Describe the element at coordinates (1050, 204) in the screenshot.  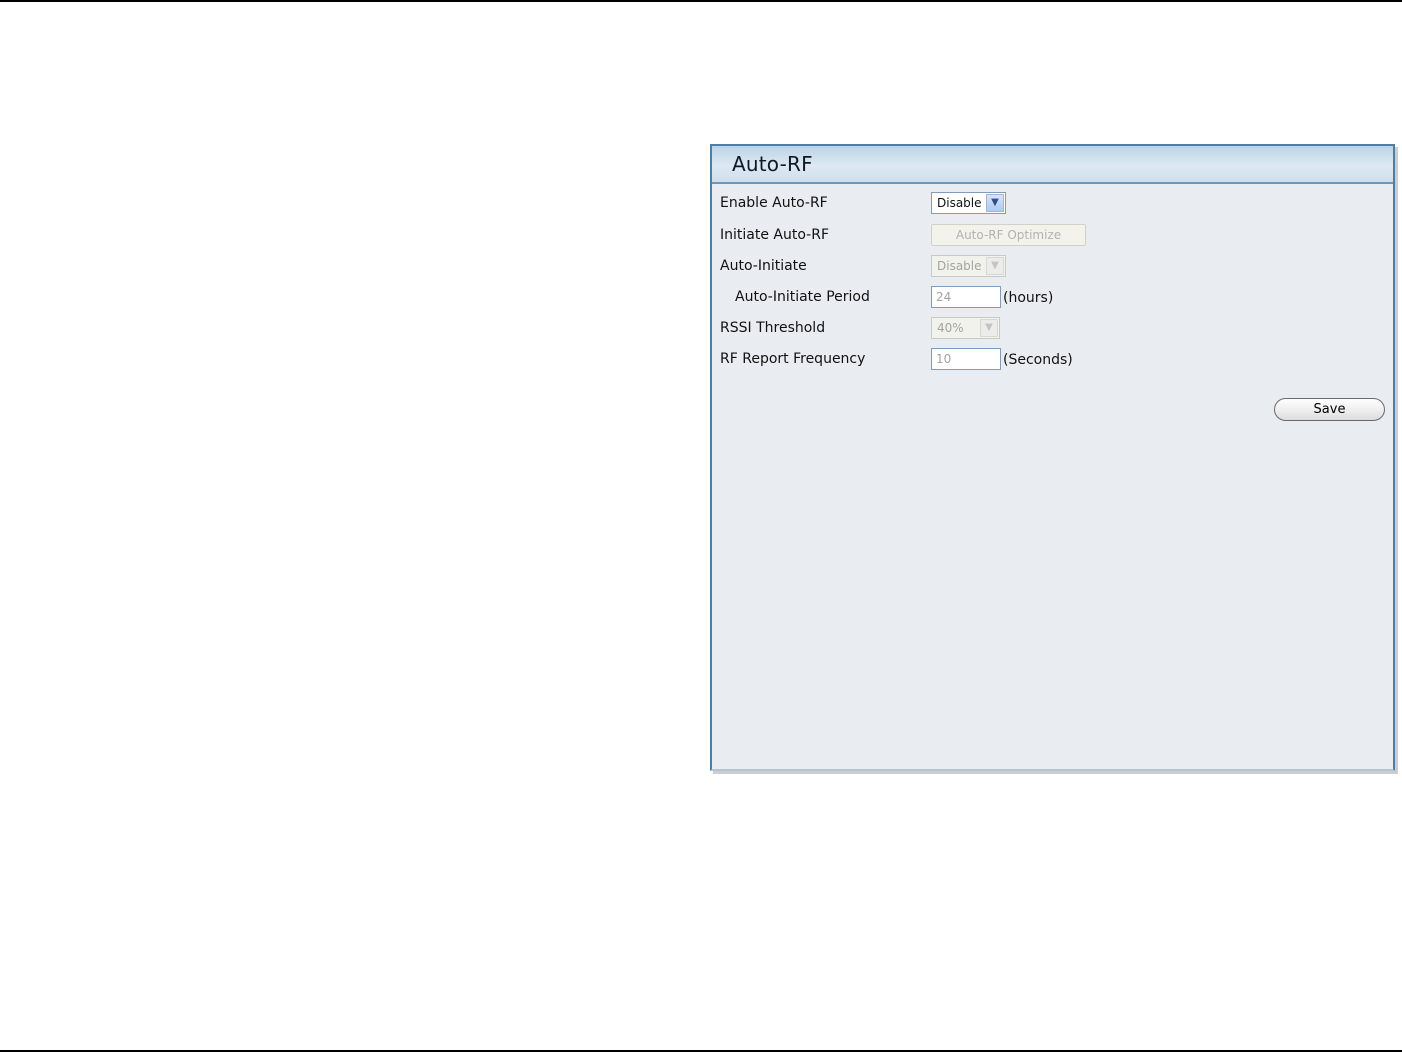
I see `enable-auto-rf-row: Enable Auto-RF Disable ▼` at that location.